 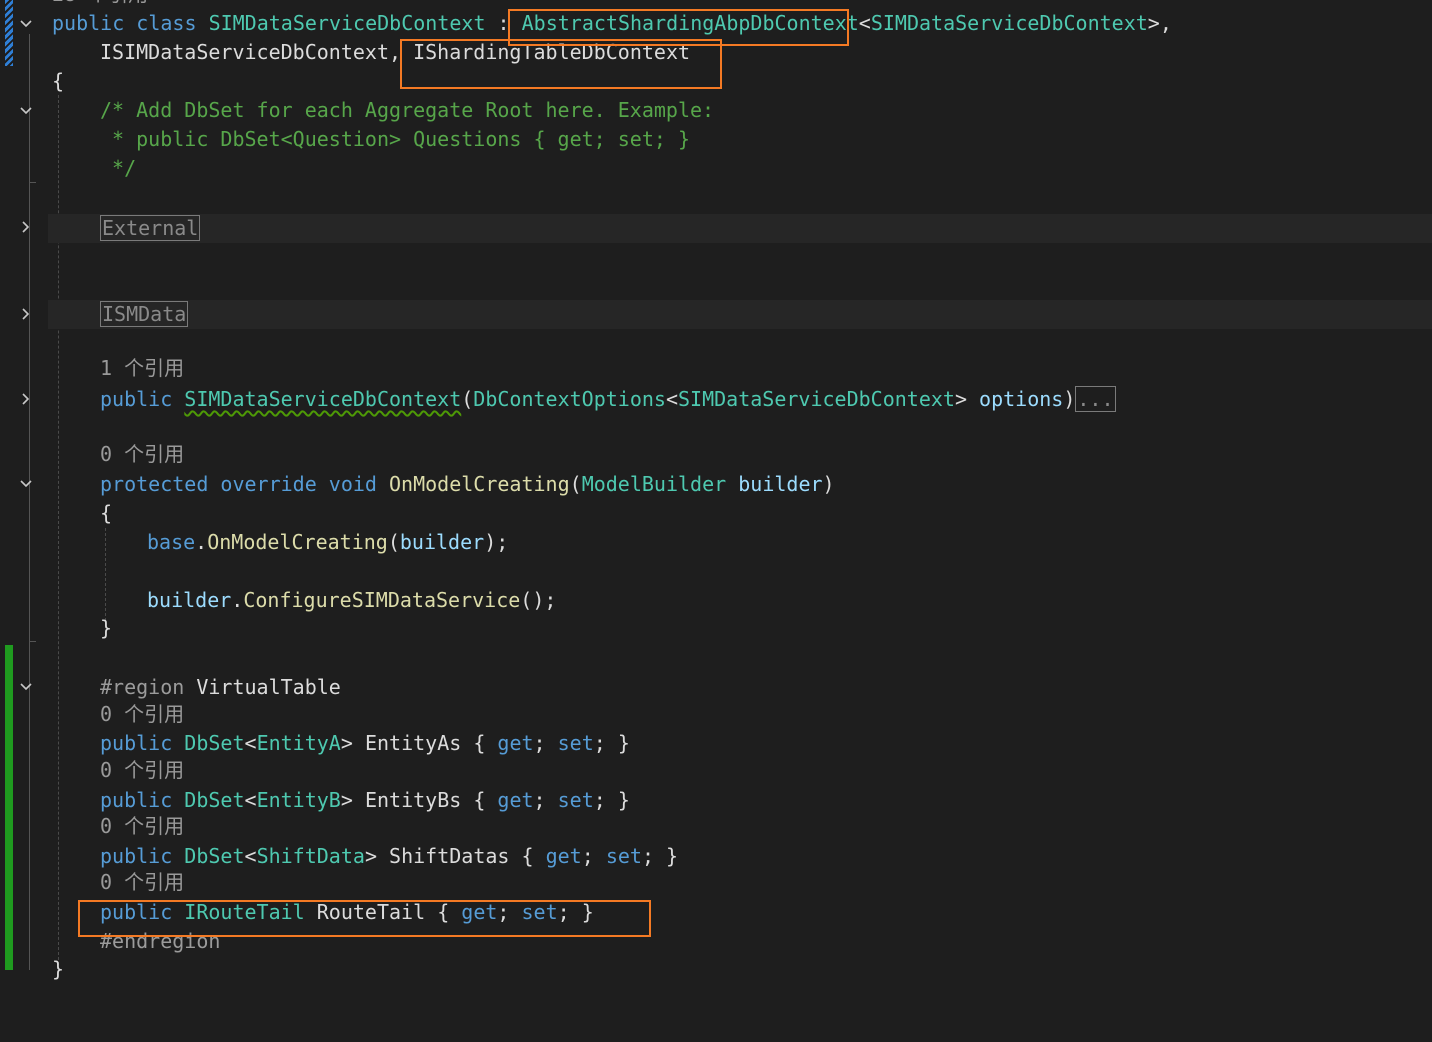 I want to click on code-line-codelens: 1 个引用, so click(x=716, y=368).